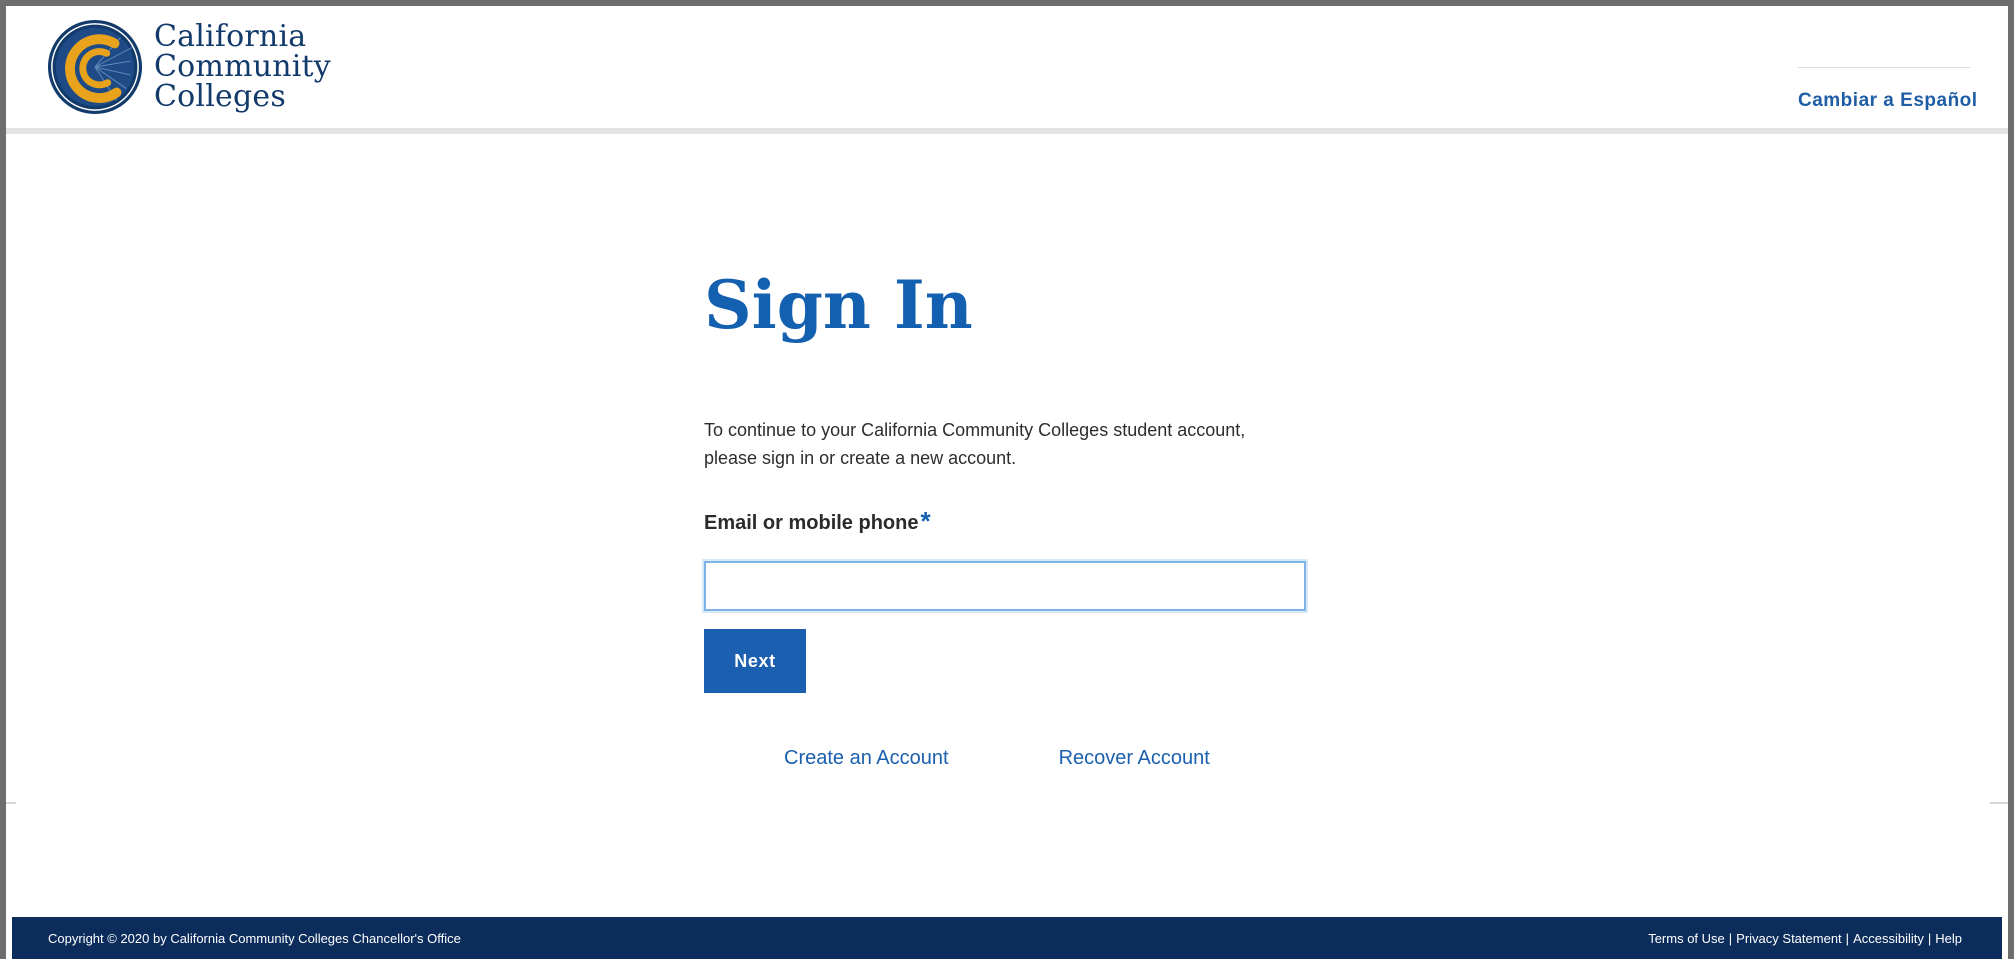 This screenshot has height=959, width=2014. What do you see at coordinates (811, 523) in the screenshot?
I see `email-phone-label-text: Email or mobile phone` at bounding box center [811, 523].